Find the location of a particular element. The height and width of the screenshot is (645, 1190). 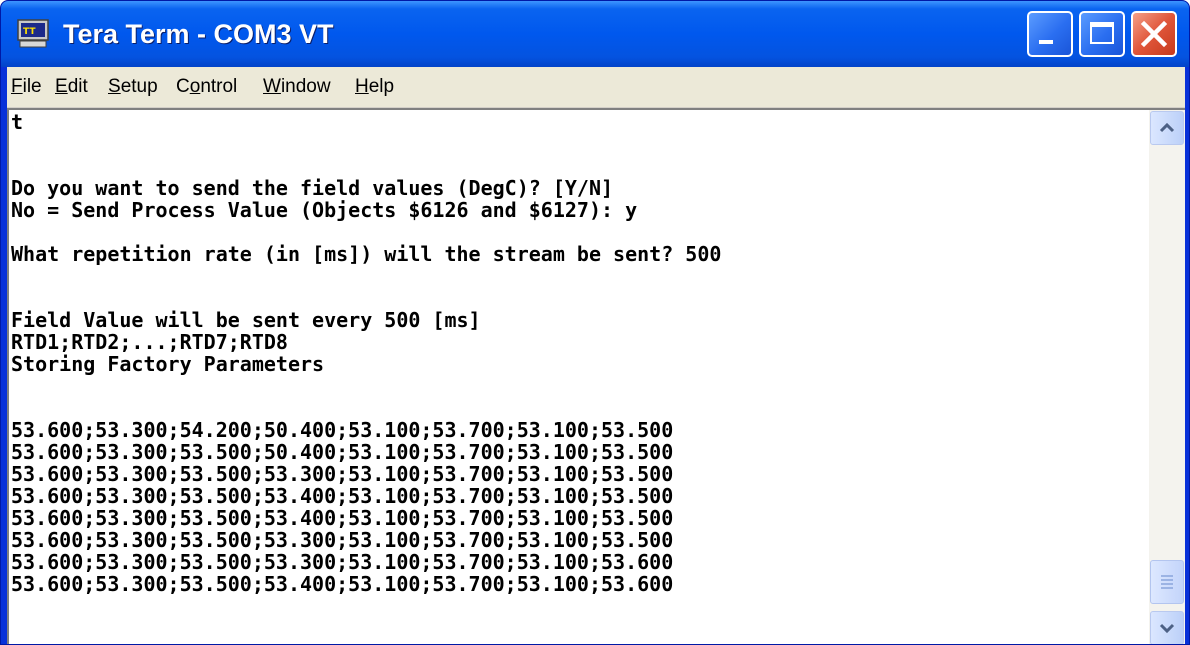

menu-window: Window is located at coordinates (297, 87).